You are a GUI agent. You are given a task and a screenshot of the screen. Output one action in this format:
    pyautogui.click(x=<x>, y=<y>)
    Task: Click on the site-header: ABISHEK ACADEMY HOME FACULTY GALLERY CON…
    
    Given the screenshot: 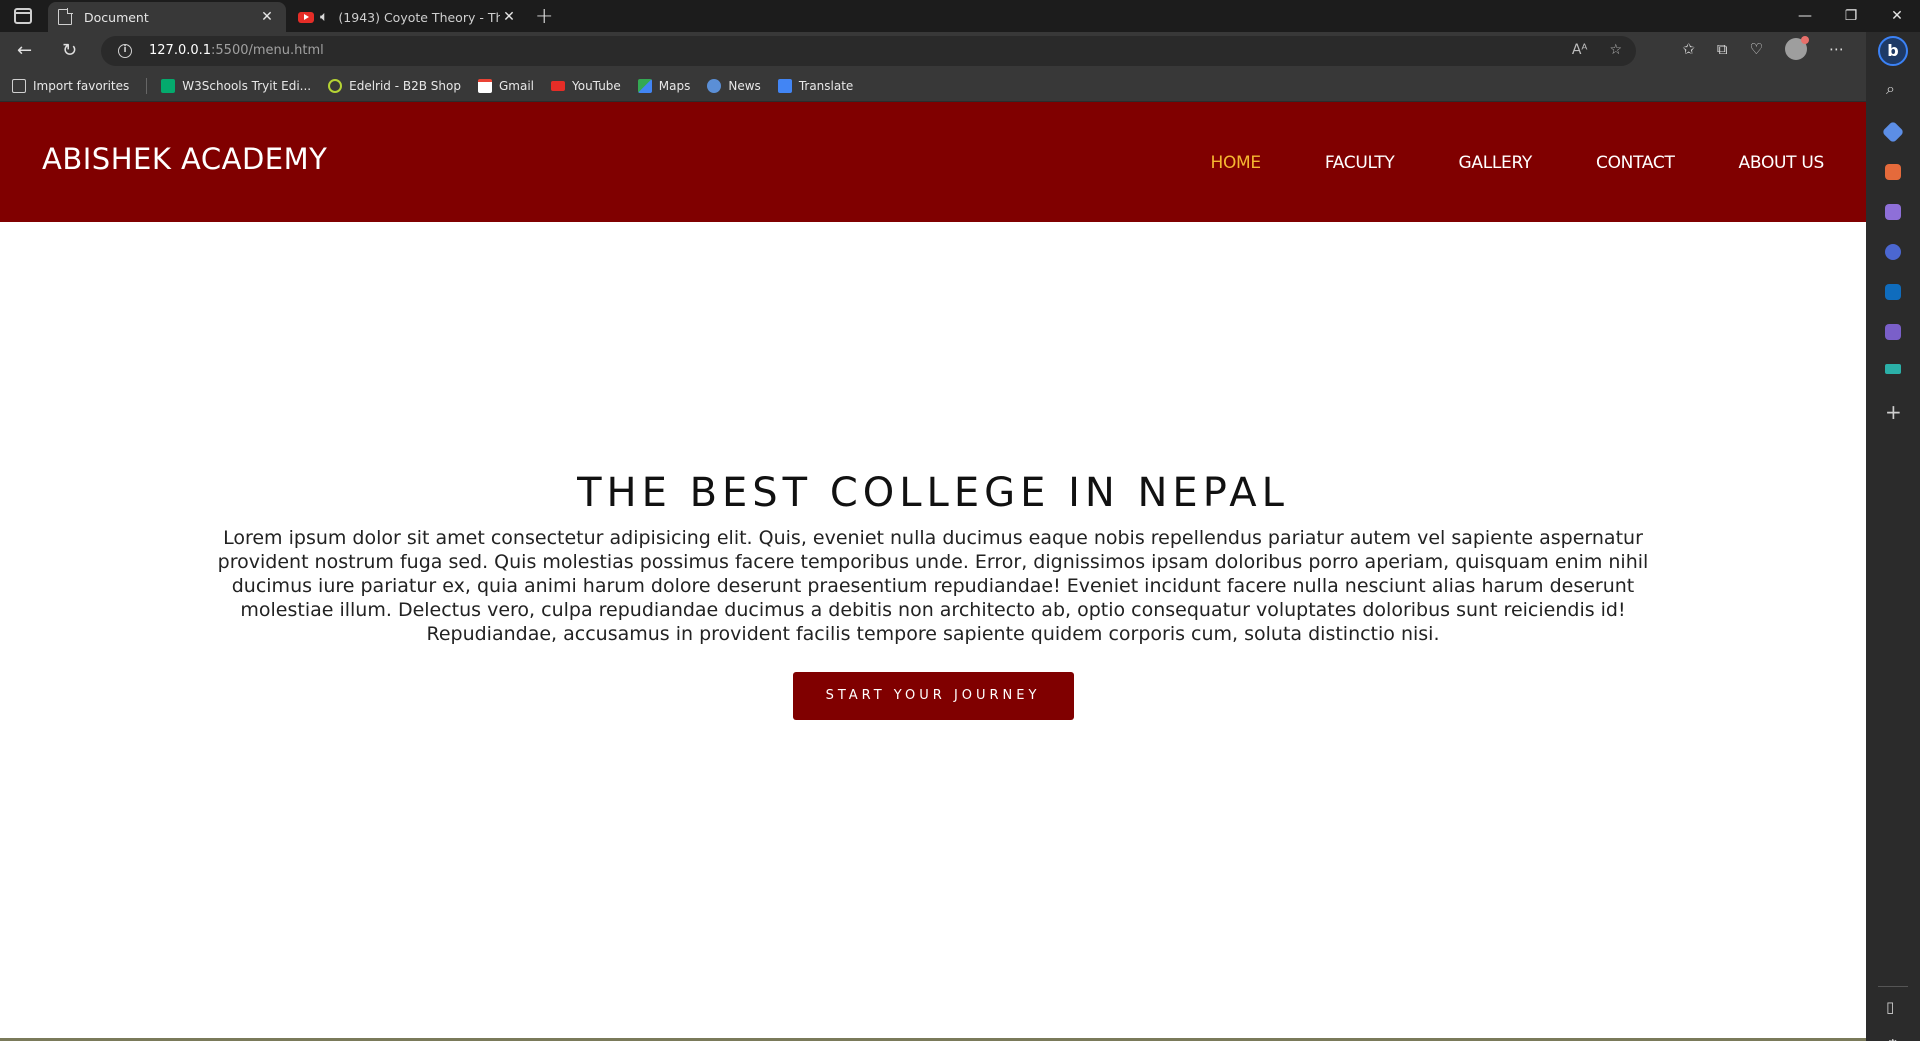 What is the action you would take?
    pyautogui.click(x=933, y=162)
    